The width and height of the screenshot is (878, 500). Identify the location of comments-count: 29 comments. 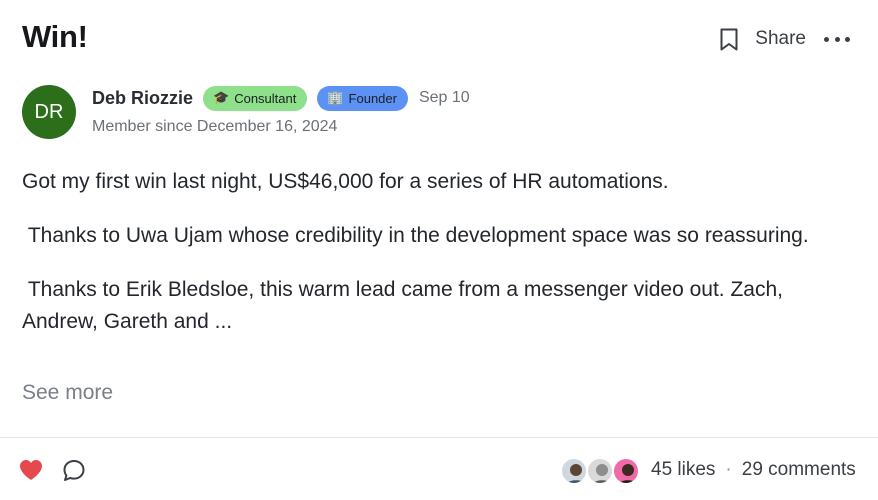
(799, 470).